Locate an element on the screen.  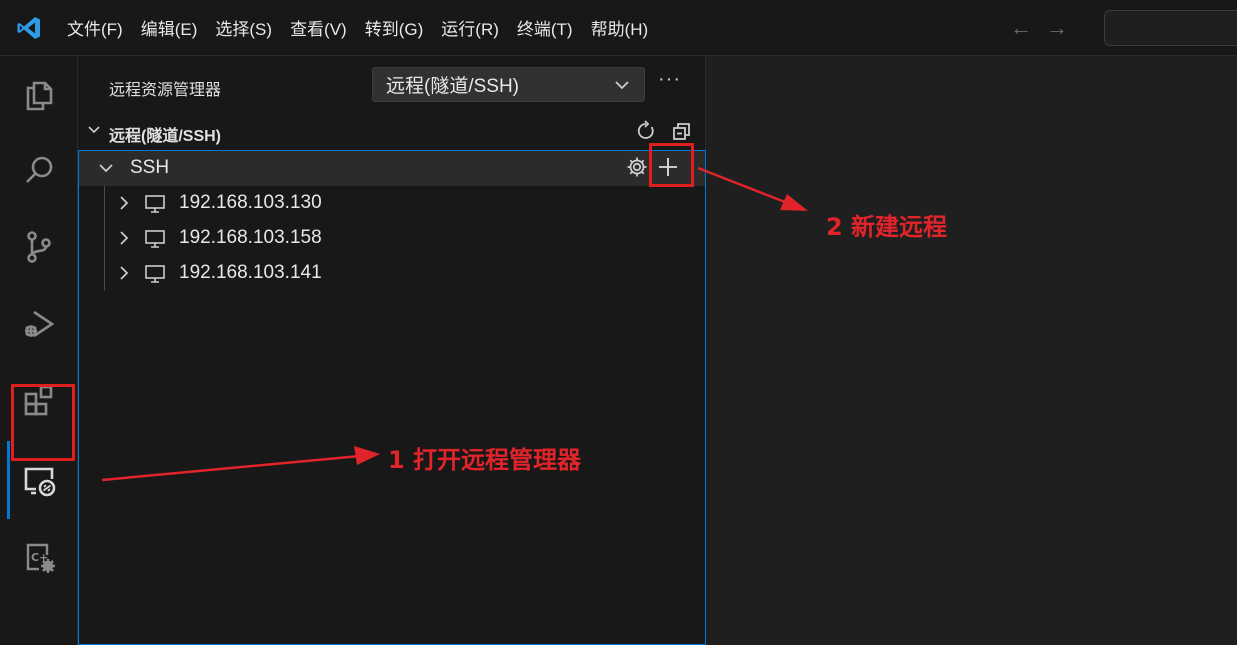
command-center-search is located at coordinates (1170, 28).